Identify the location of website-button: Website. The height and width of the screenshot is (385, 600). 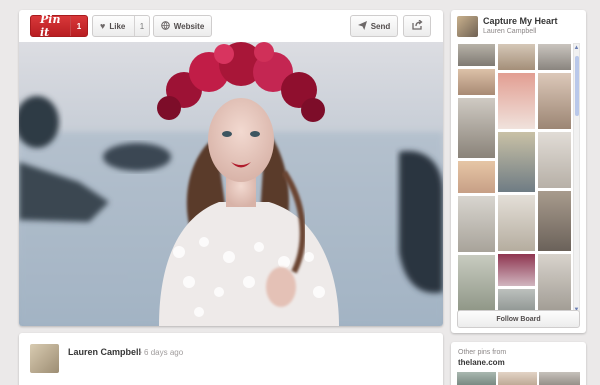
(182, 26).